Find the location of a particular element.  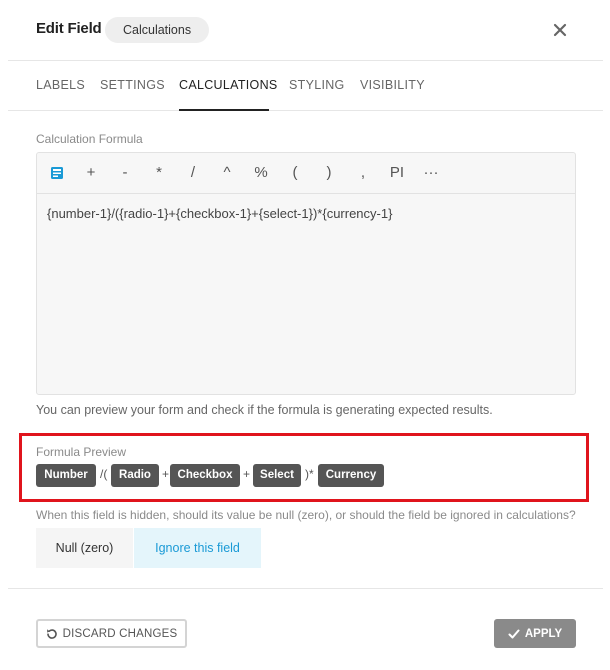

pi-button: PI is located at coordinates (397, 173).